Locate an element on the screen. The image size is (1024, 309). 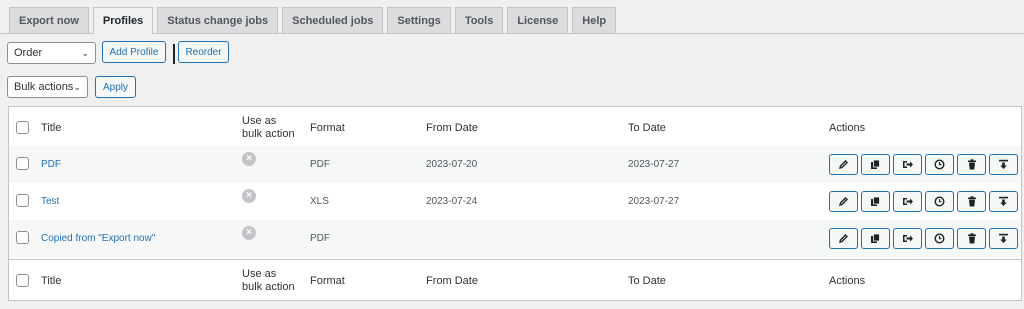
select-all-checkbox is located at coordinates (22, 127).